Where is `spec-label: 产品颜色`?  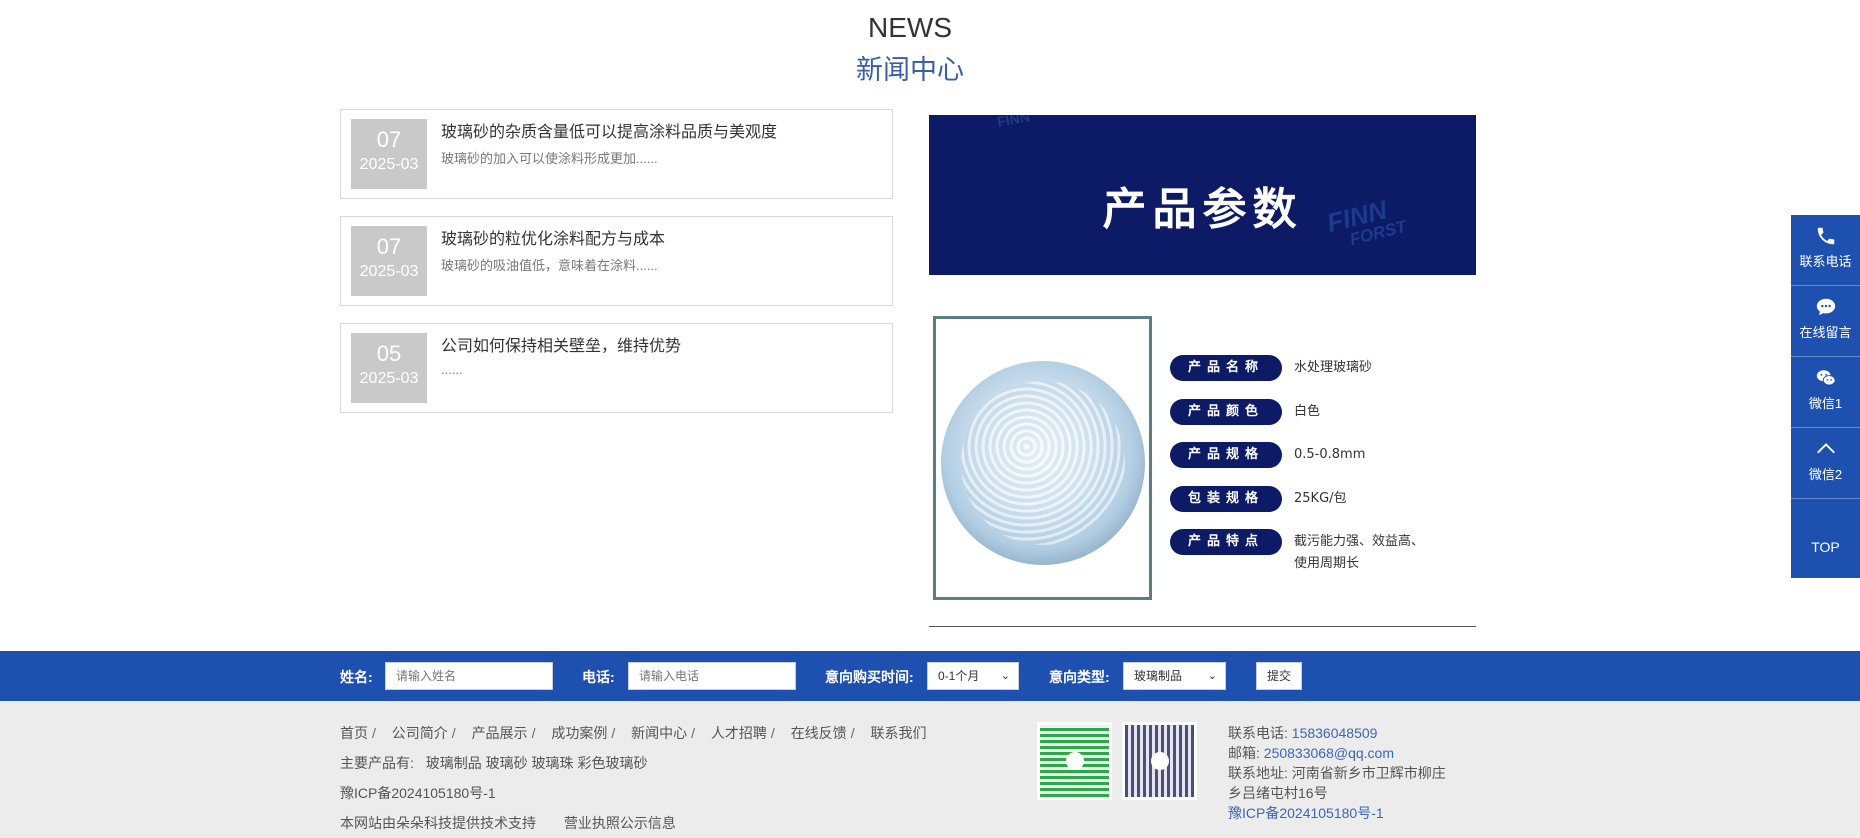
spec-label: 产品颜色 is located at coordinates (1226, 412).